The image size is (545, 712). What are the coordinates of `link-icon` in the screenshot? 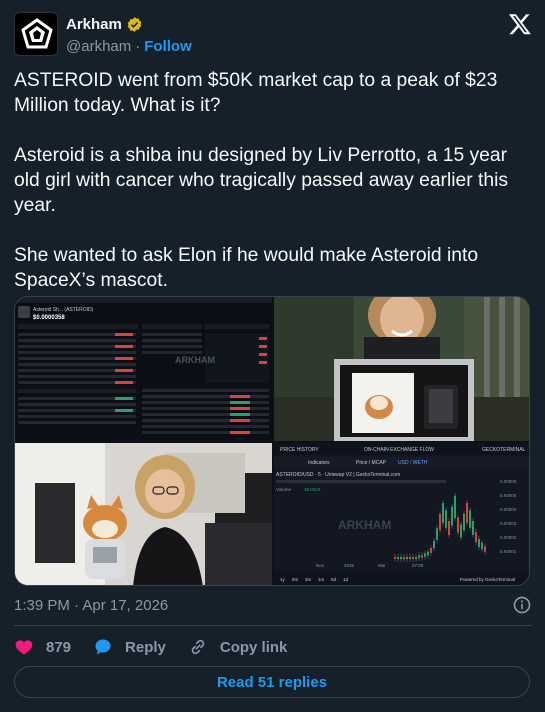 It's located at (198, 647).